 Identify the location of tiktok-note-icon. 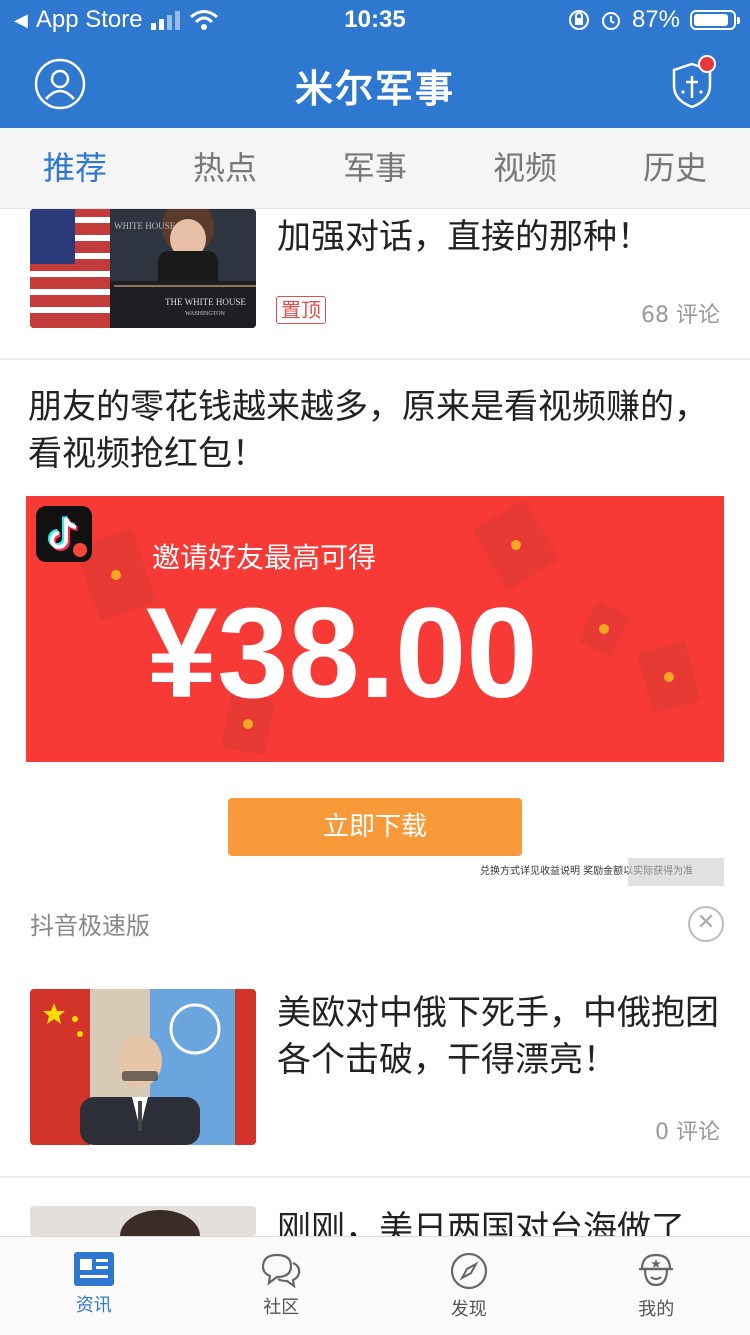
(64, 534).